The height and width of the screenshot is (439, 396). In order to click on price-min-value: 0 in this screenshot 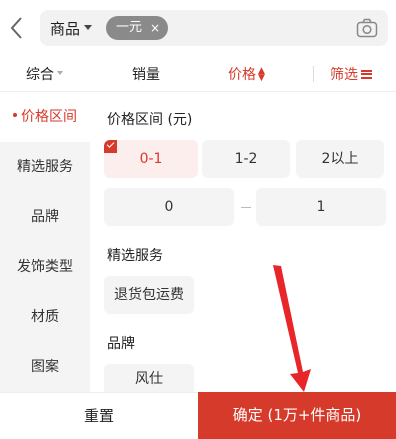, I will do `click(169, 207)`.